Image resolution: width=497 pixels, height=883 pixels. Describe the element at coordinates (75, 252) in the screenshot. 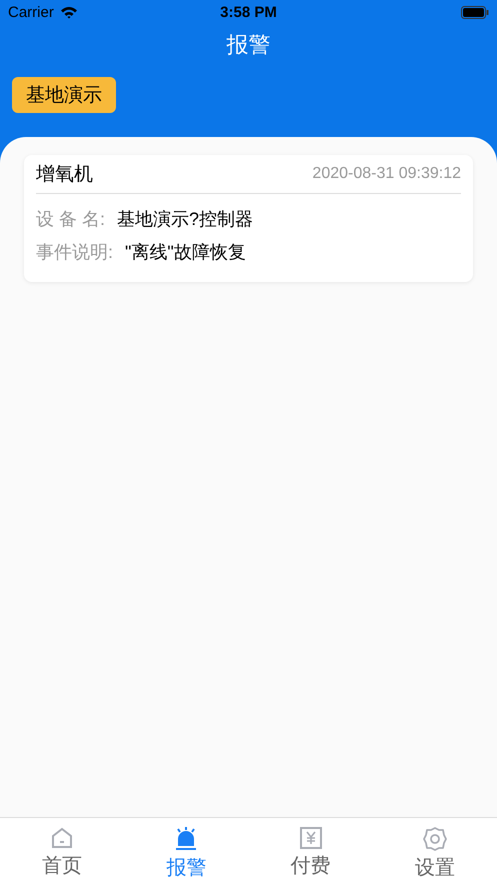

I see `field-label: 事件说明:` at that location.